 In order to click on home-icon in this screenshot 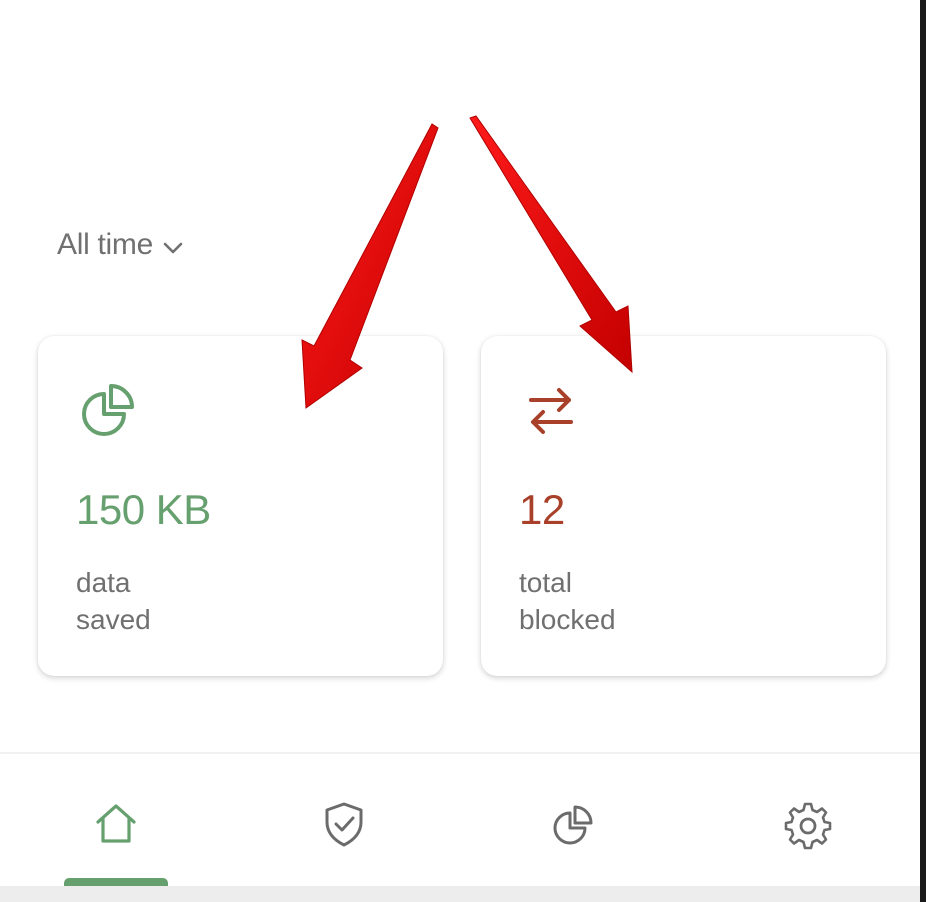, I will do `click(116, 823)`.